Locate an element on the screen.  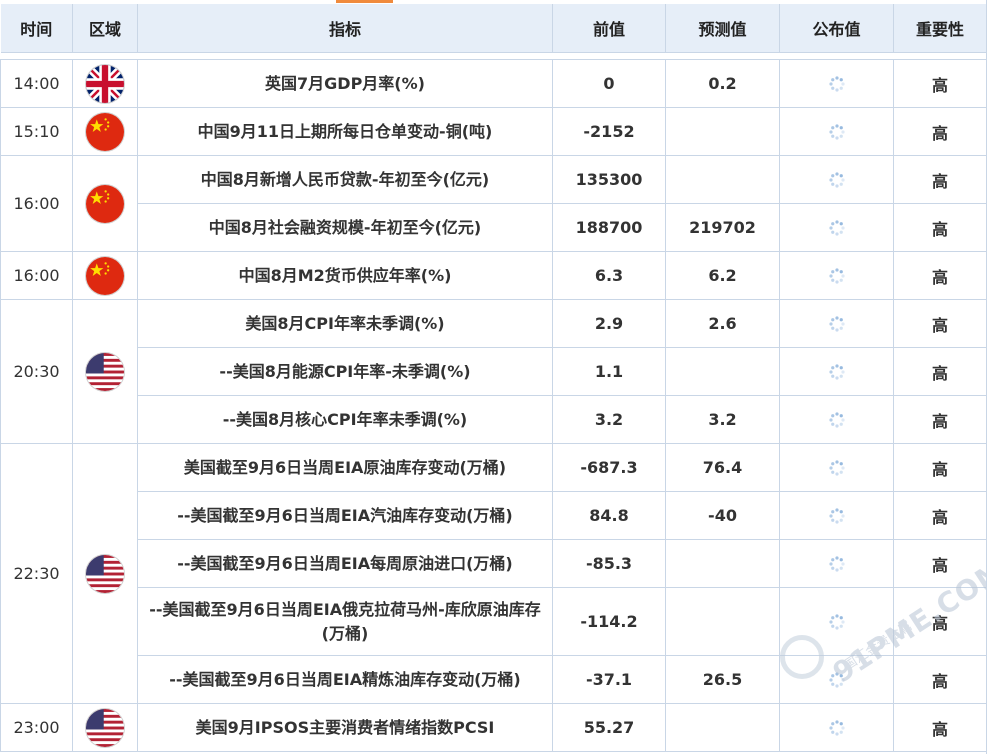
table-row: 16:00 中国8月M2货币供应年率(%) 6.3 6.2 高 is located at coordinates (493, 275).